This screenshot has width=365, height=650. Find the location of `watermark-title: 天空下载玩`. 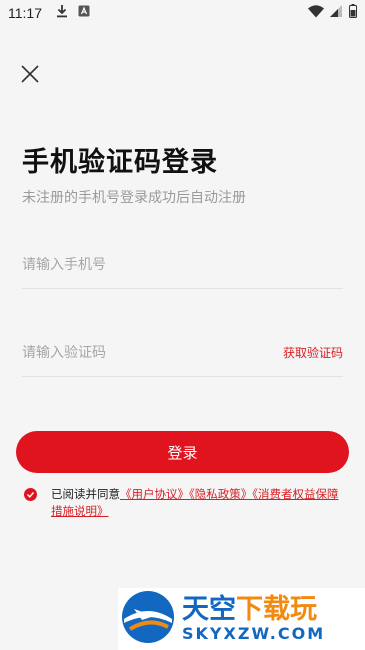

watermark-title: 天空下载玩 is located at coordinates (253, 610).